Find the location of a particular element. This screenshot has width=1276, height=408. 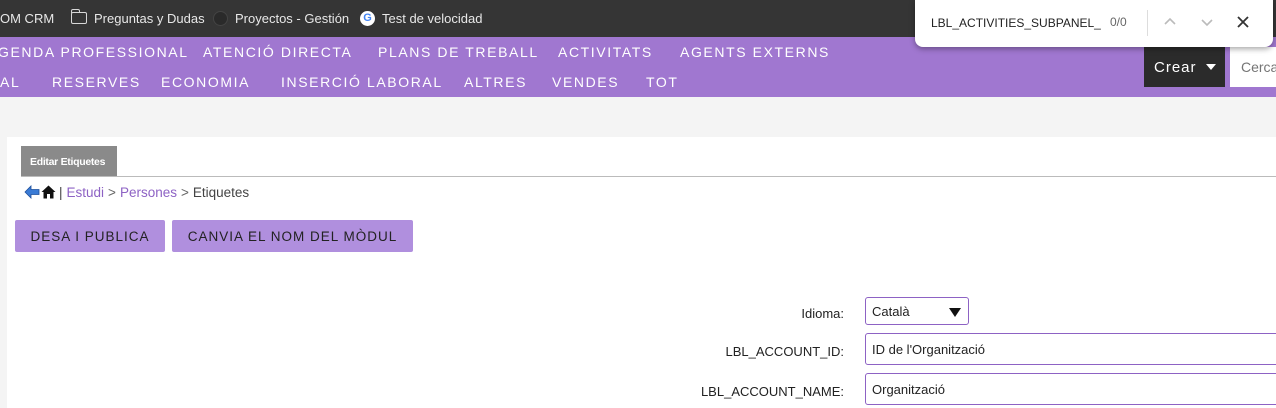

nav-vendes: VENDES is located at coordinates (585, 82).